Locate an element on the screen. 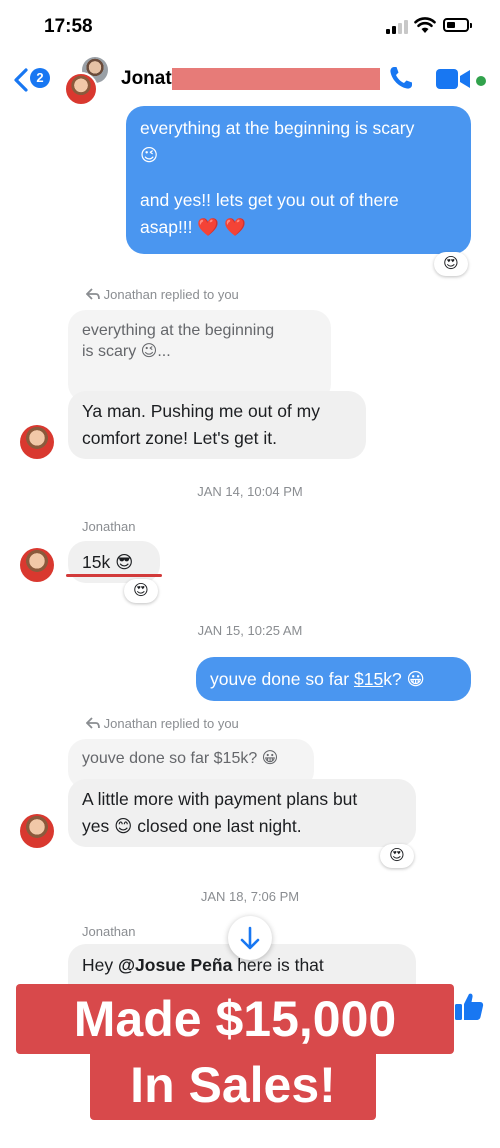 Image resolution: width=500 pixels, height=1148 pixels. online-indicator is located at coordinates (481, 81).